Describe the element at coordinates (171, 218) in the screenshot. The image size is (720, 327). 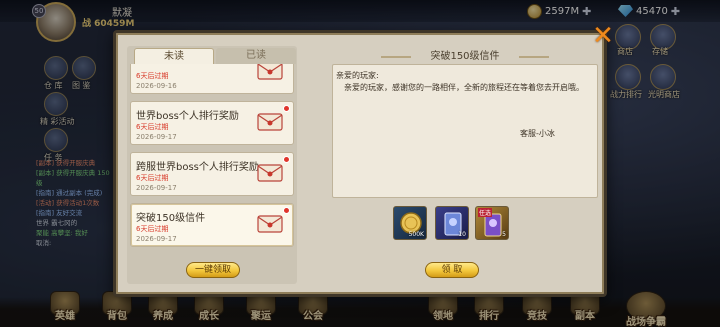
I see `mail-title: 突破150级信件` at that location.